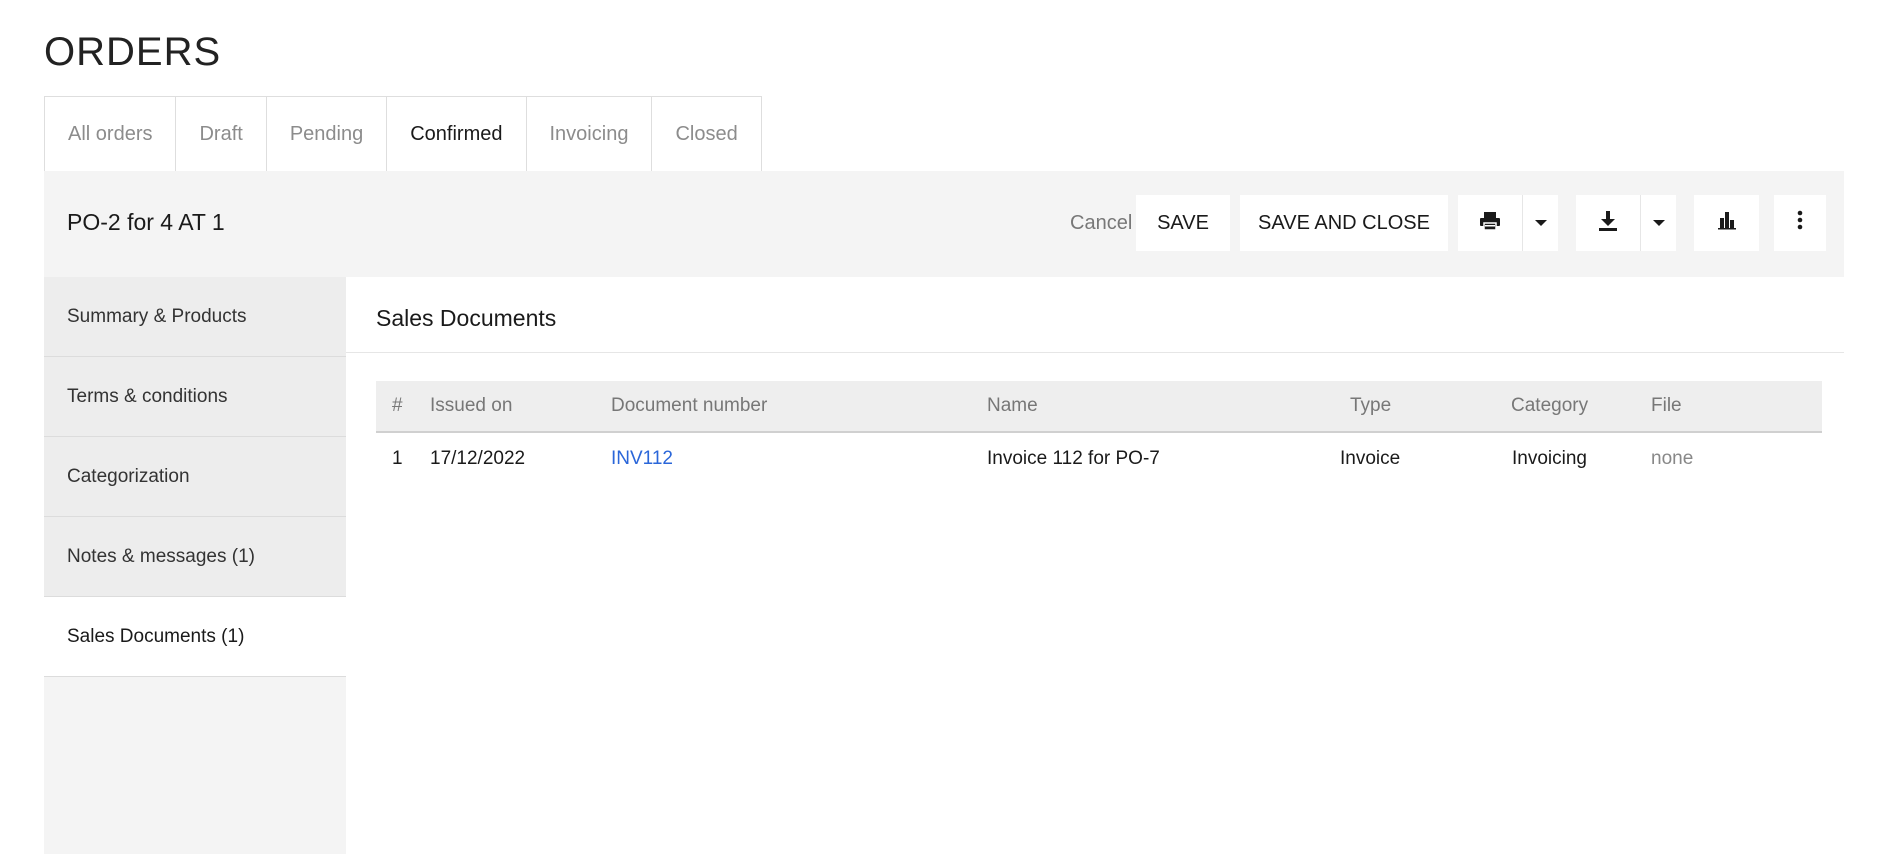  I want to click on tab-invoicing: Invoicing, so click(589, 134).